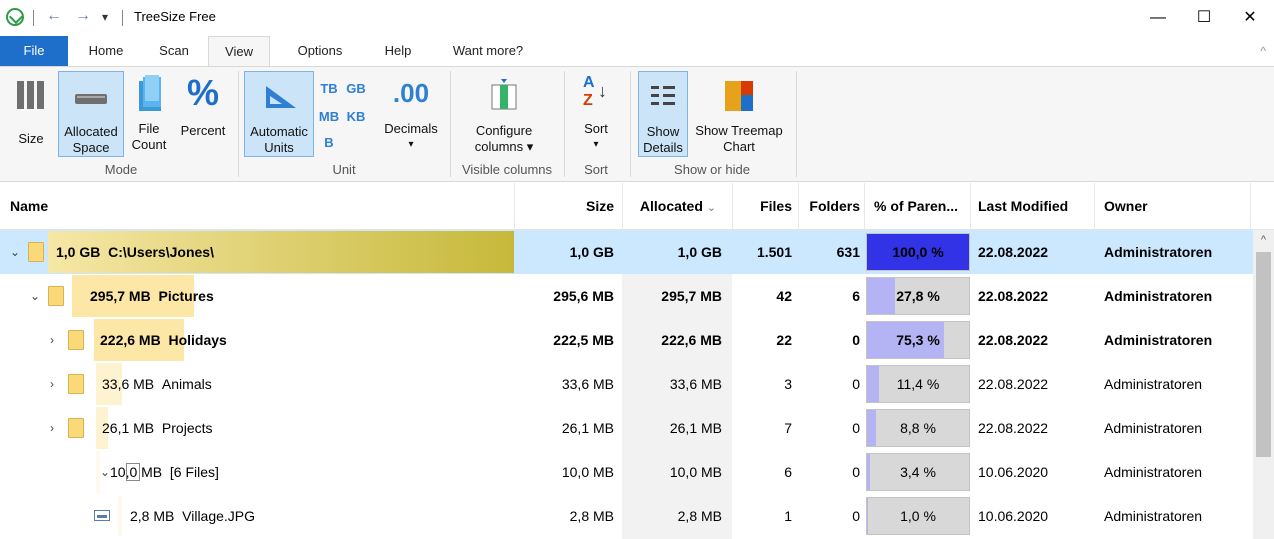 The height and width of the screenshot is (539, 1274). Describe the element at coordinates (329, 89) in the screenshot. I see `unit-tb-button: TB` at that location.